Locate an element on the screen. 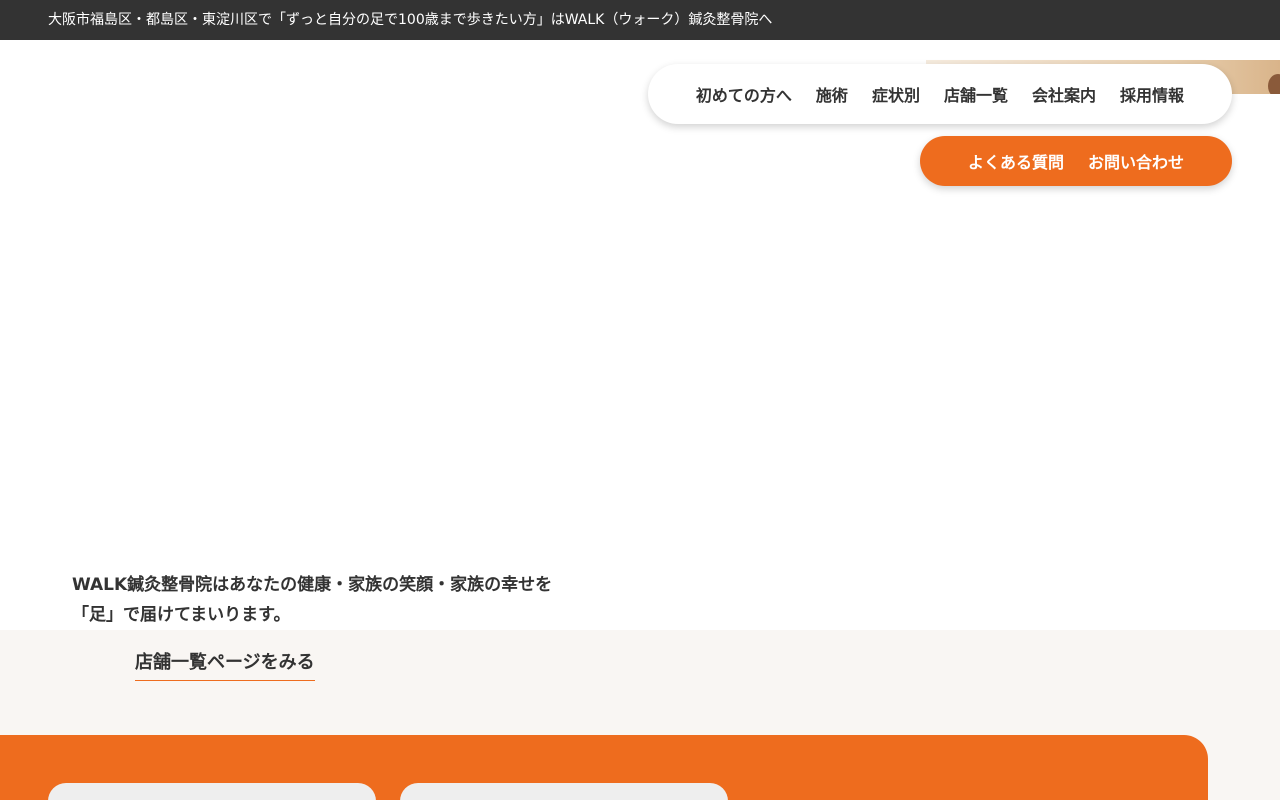 The image size is (1280, 800). nav-item-company: 会社案内 is located at coordinates (1064, 94).